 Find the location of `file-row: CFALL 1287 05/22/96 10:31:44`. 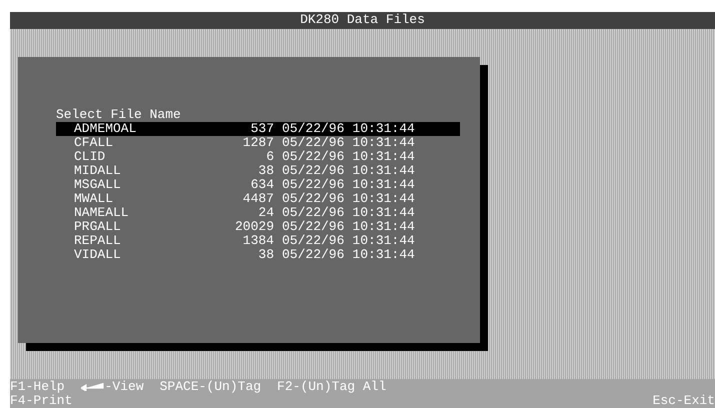

file-row: CFALL 1287 05/22/96 10:31:44 is located at coordinates (258, 143).